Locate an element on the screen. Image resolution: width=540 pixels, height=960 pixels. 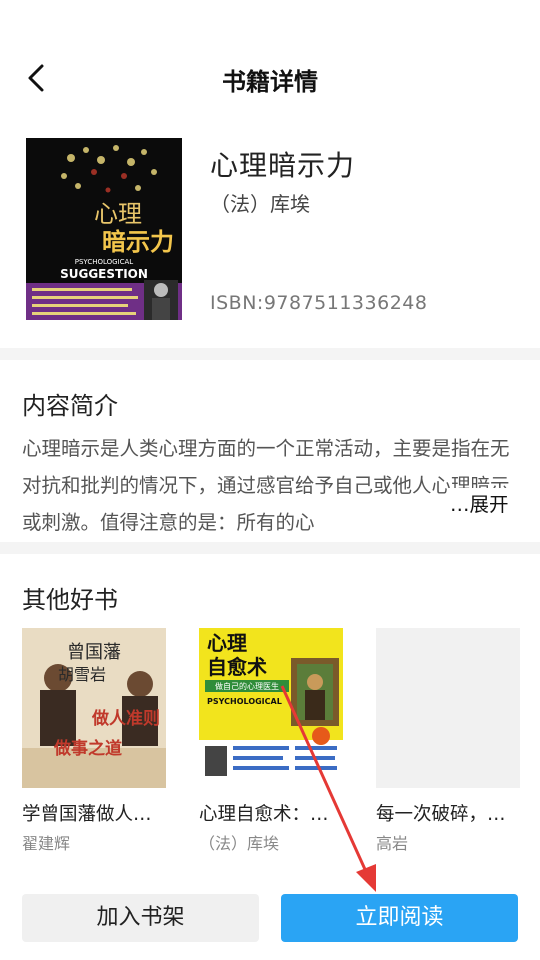
recommend-heading: 其他好书 is located at coordinates (70, 600).